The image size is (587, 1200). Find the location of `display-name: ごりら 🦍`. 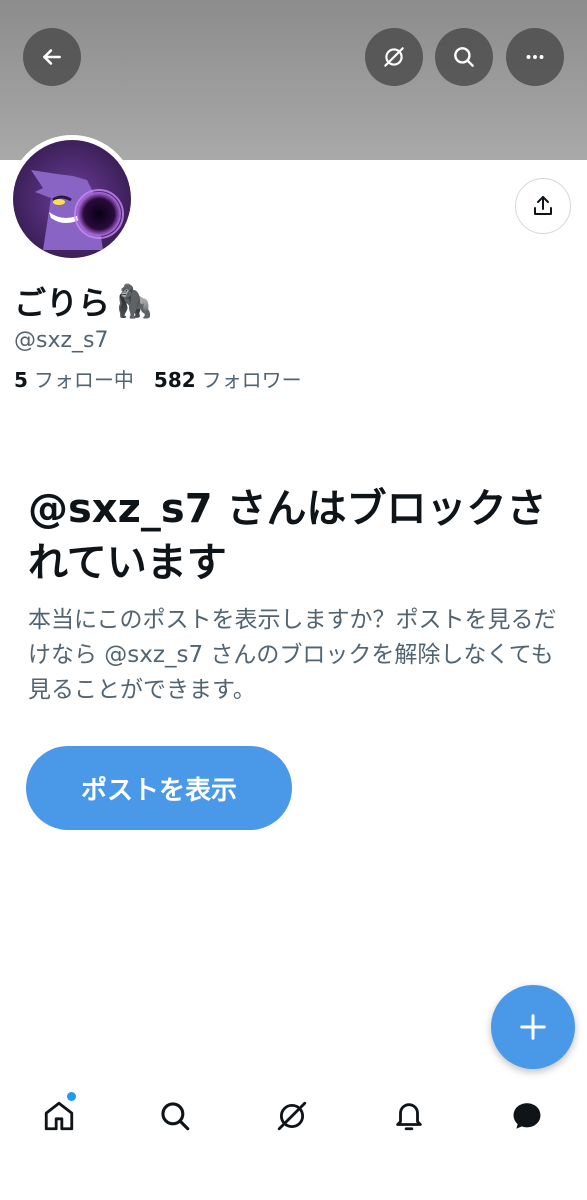

display-name: ごりら 🦍 is located at coordinates (84, 301).